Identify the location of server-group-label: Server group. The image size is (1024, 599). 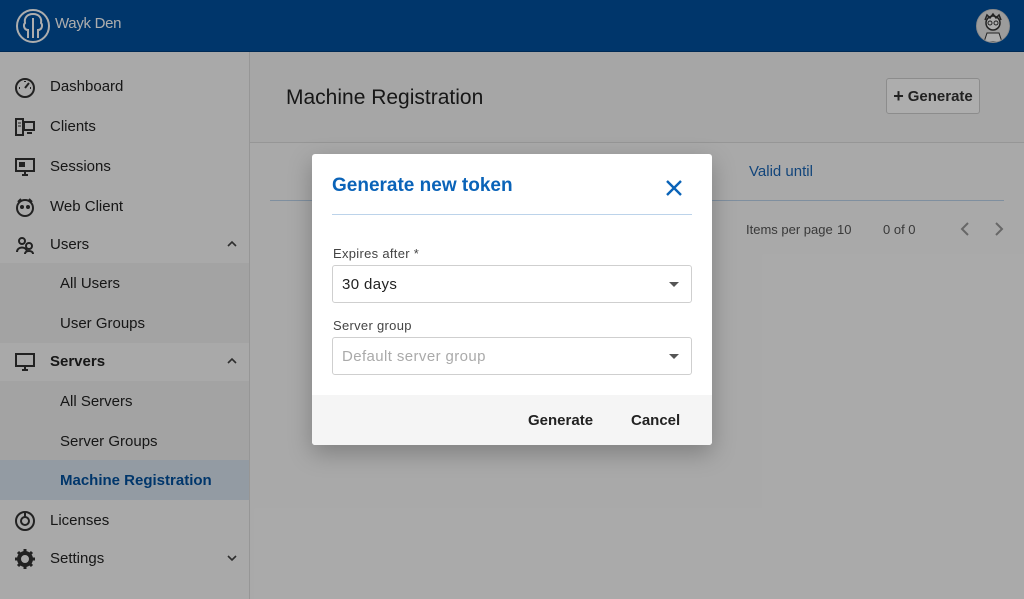
(372, 325).